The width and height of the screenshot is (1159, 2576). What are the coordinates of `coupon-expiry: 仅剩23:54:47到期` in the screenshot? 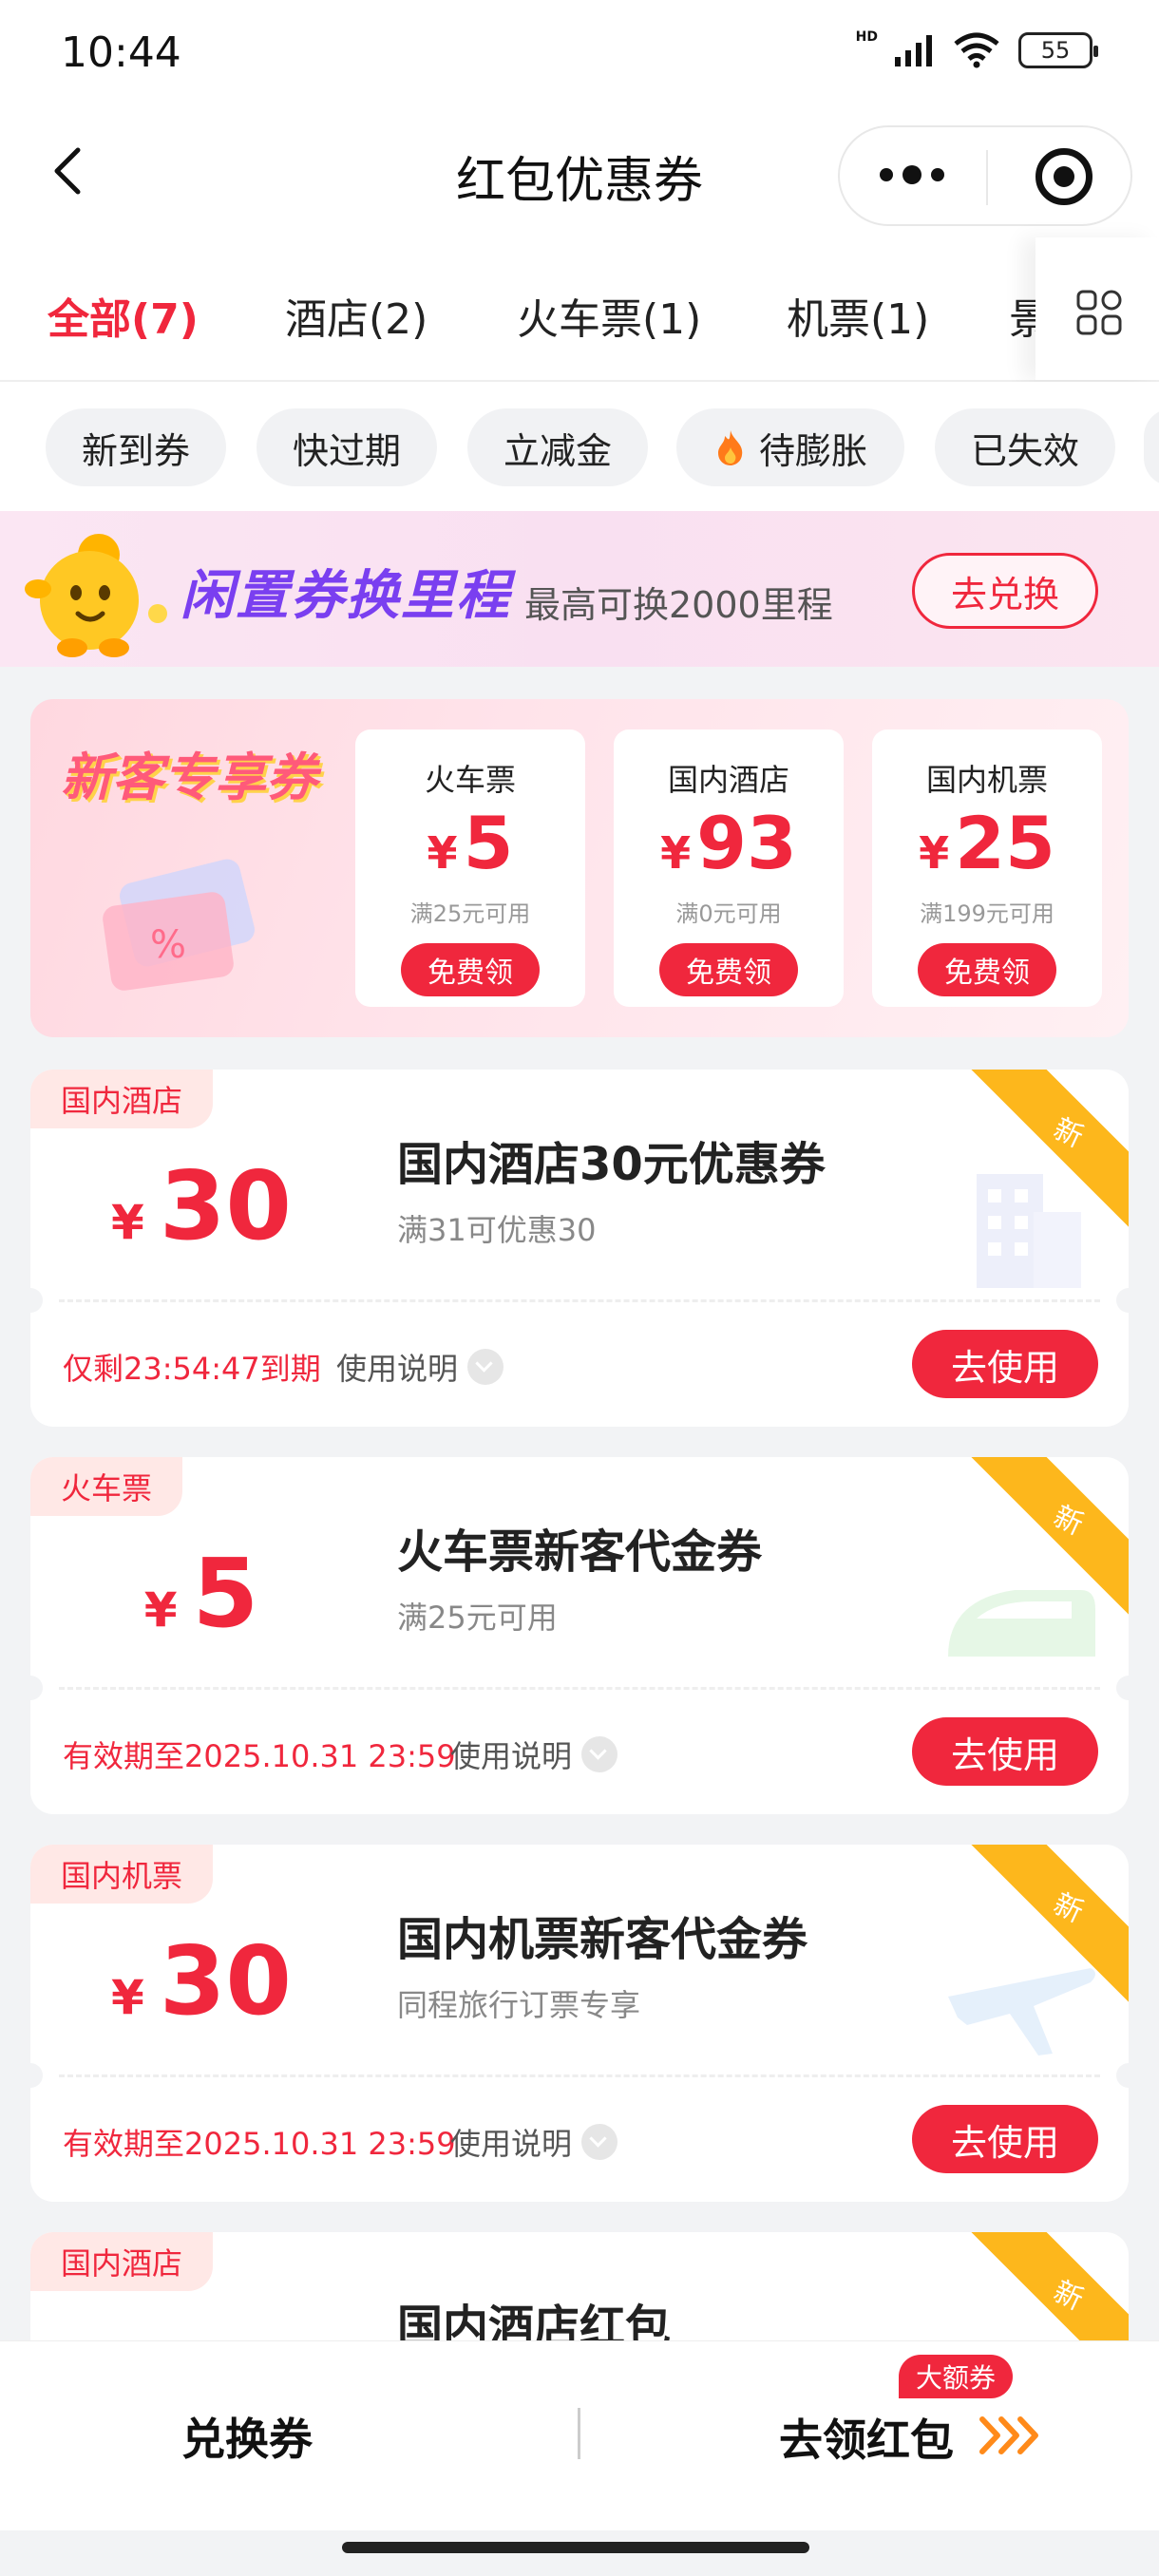 It's located at (192, 1369).